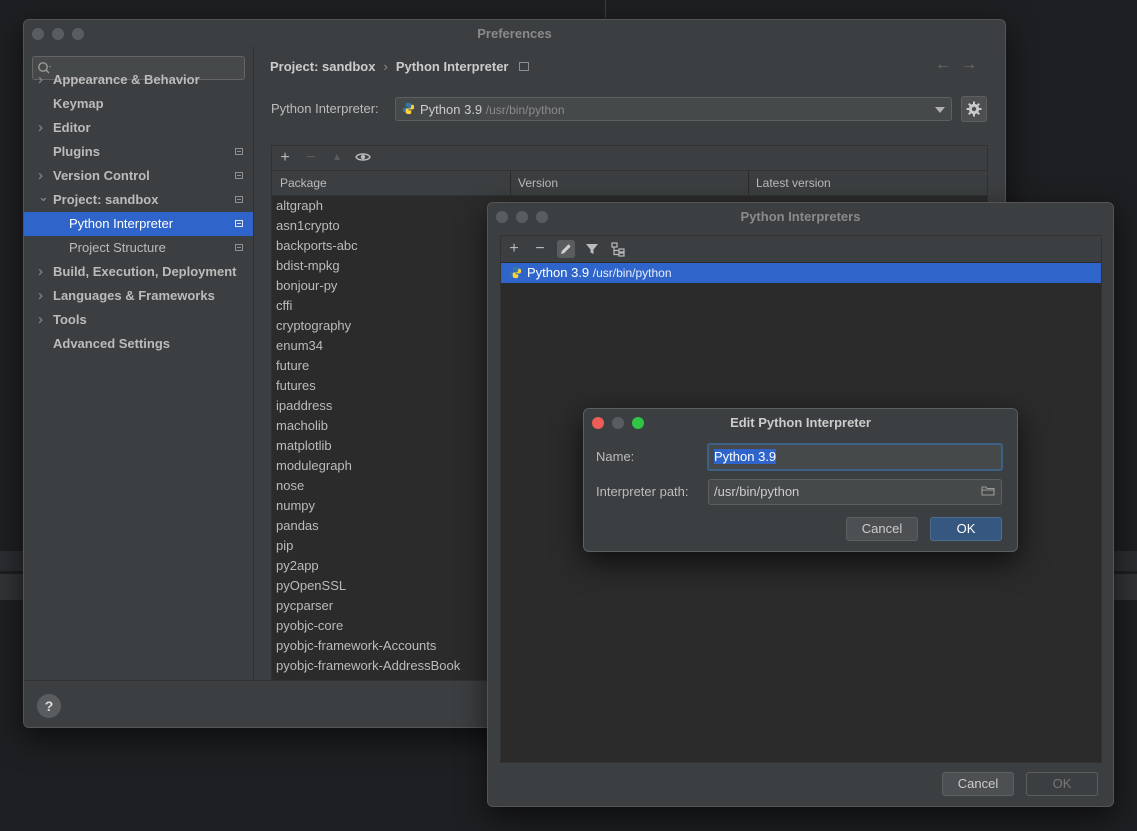 The height and width of the screenshot is (831, 1137). I want to click on name-input-value: Python 3.9, so click(745, 456).